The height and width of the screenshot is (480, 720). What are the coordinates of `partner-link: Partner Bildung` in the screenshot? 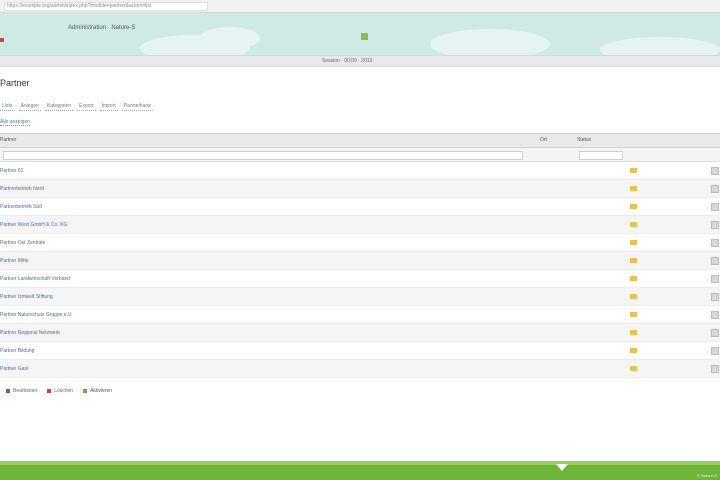 It's located at (17, 351).